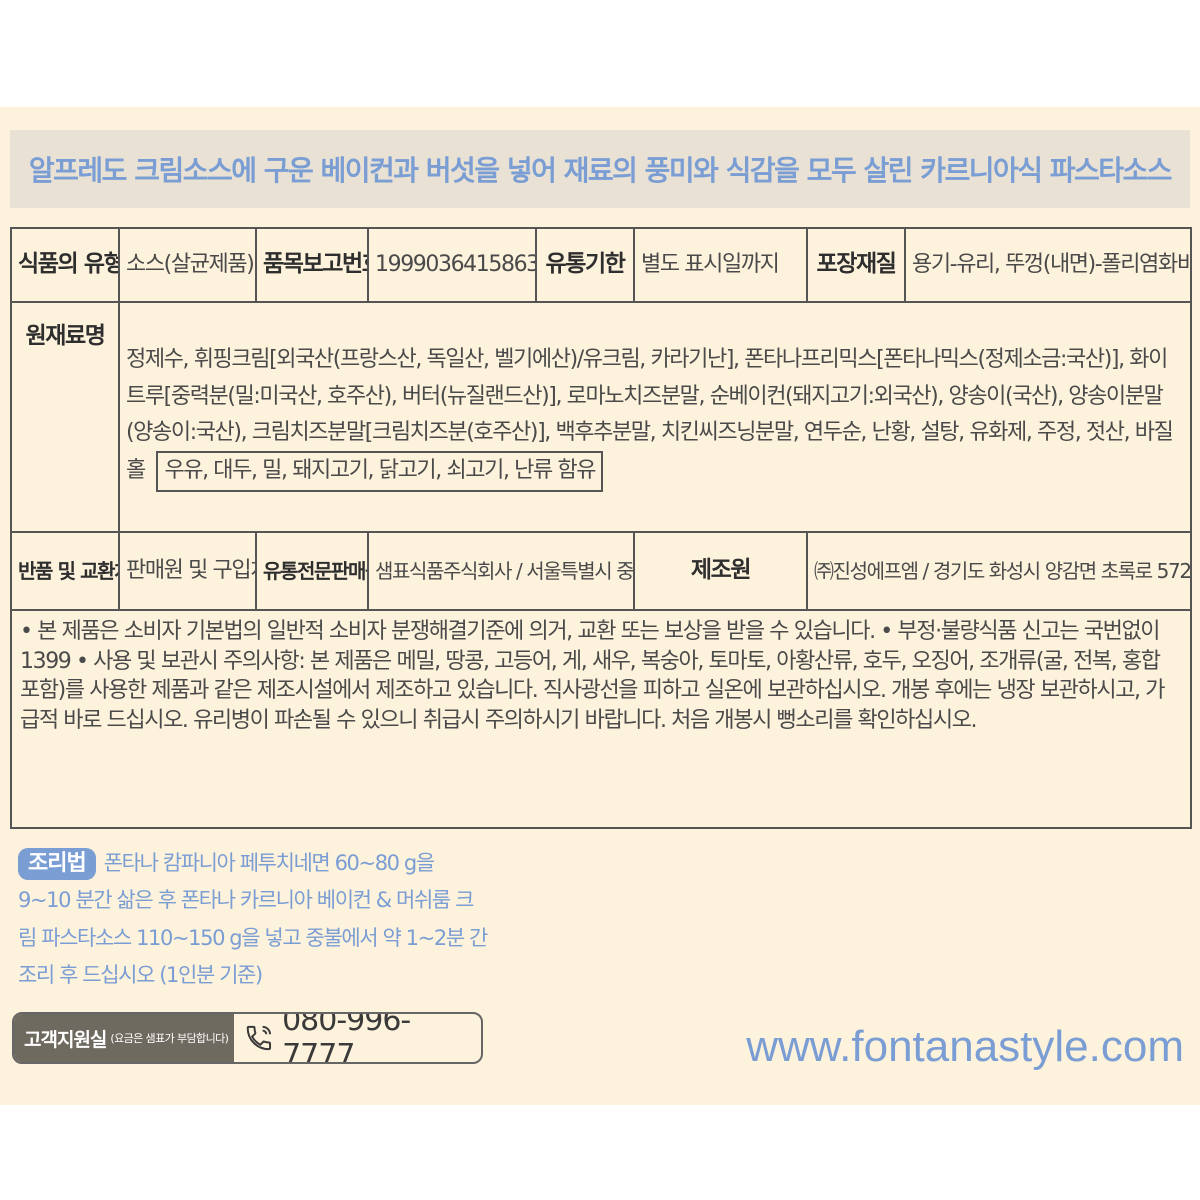 This screenshot has height=1200, width=1200. I want to click on returns-value: 판매원 및 구입처, so click(187, 571).